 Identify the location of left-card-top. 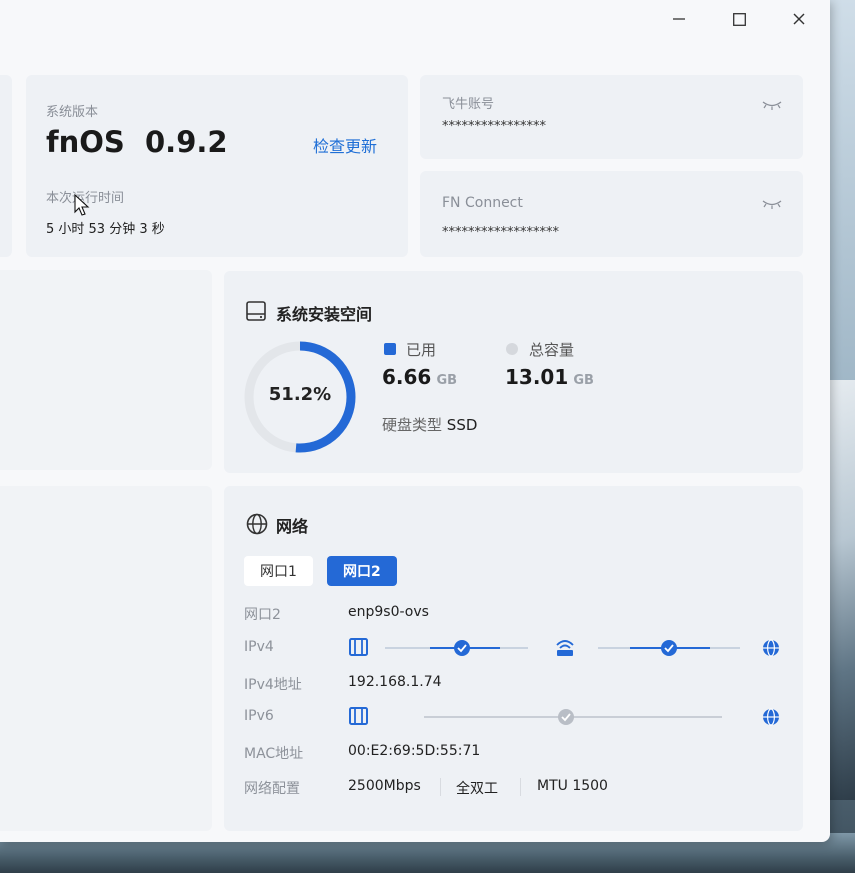
(6, 166).